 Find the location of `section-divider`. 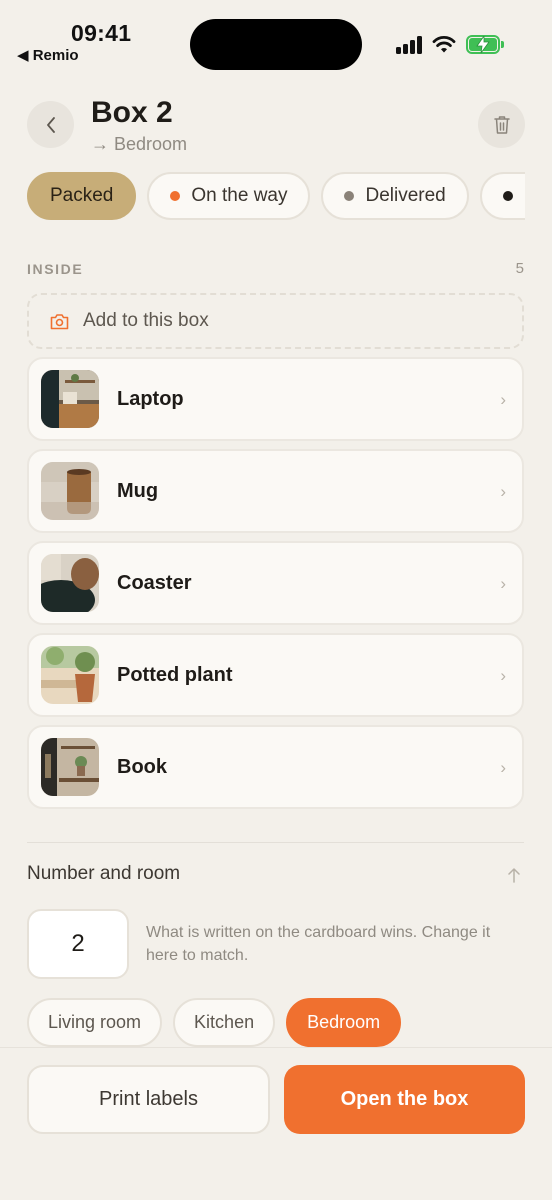

section-divider is located at coordinates (275, 842).